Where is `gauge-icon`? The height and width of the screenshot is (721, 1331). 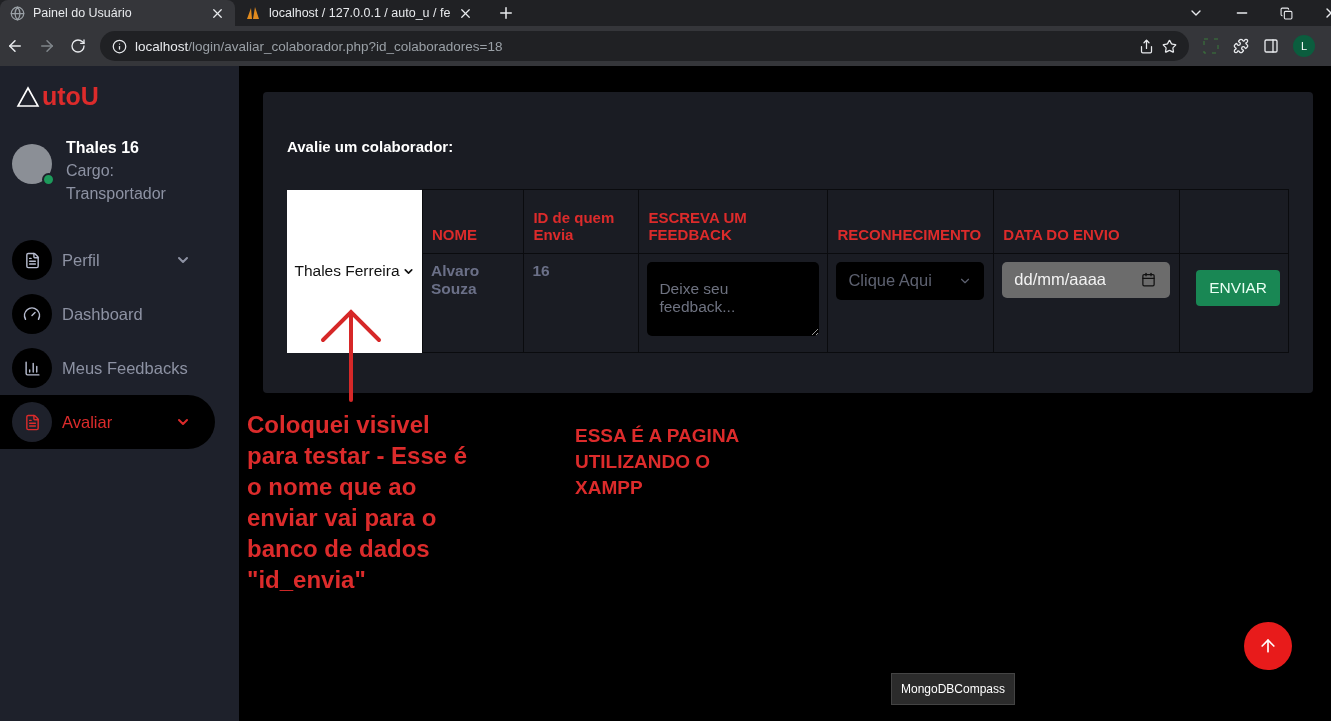
gauge-icon is located at coordinates (32, 314).